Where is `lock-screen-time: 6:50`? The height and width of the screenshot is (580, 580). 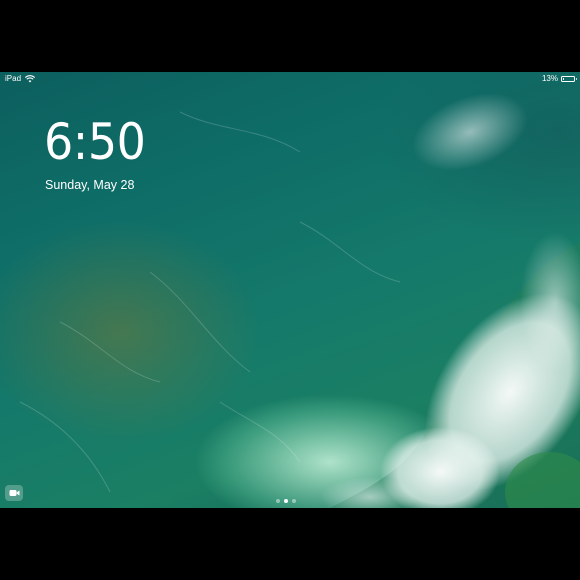
lock-screen-time: 6:50 is located at coordinates (95, 142).